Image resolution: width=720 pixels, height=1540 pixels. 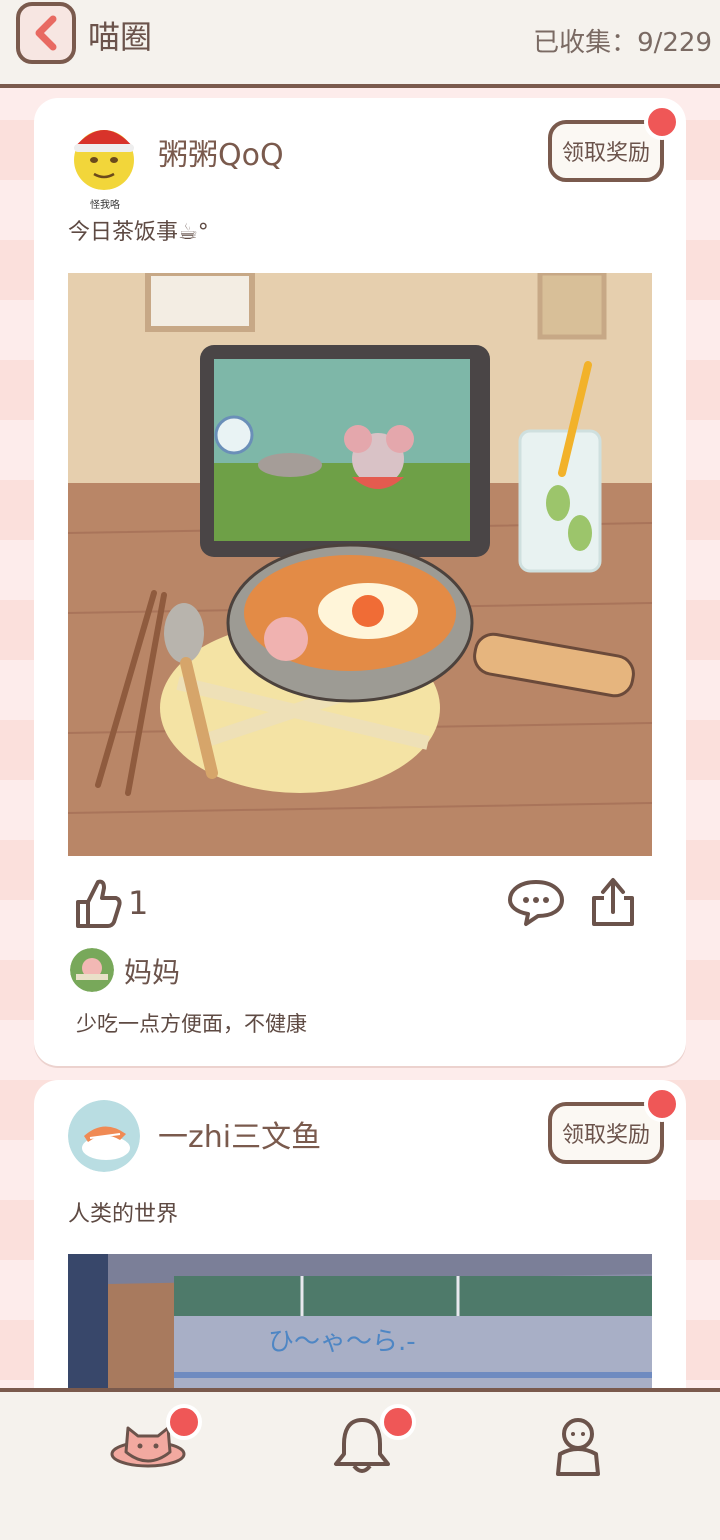 I want to click on back-button, so click(x=46, y=33).